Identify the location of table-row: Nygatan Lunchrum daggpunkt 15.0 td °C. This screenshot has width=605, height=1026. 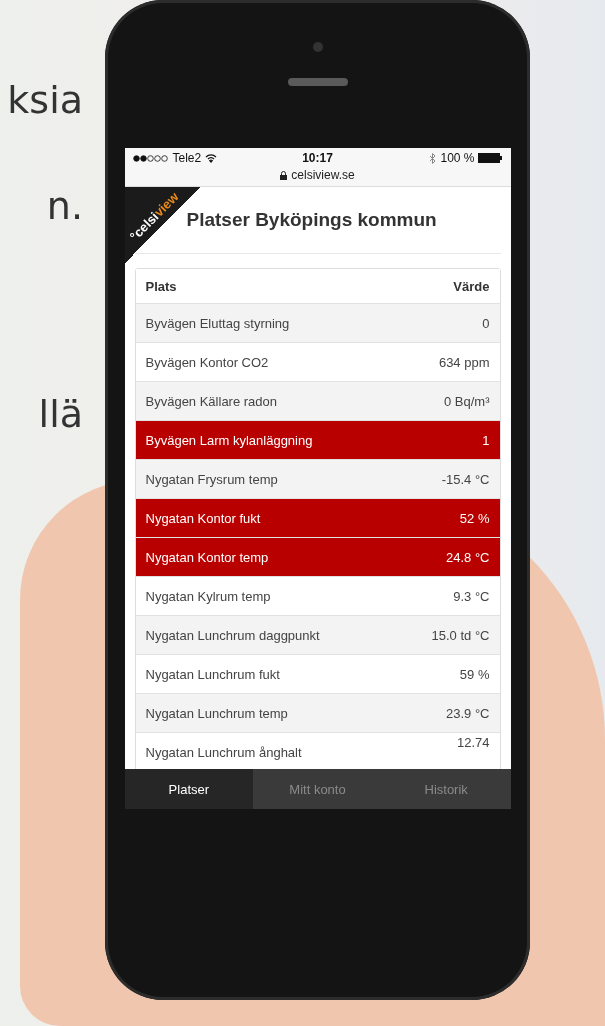
(317, 634).